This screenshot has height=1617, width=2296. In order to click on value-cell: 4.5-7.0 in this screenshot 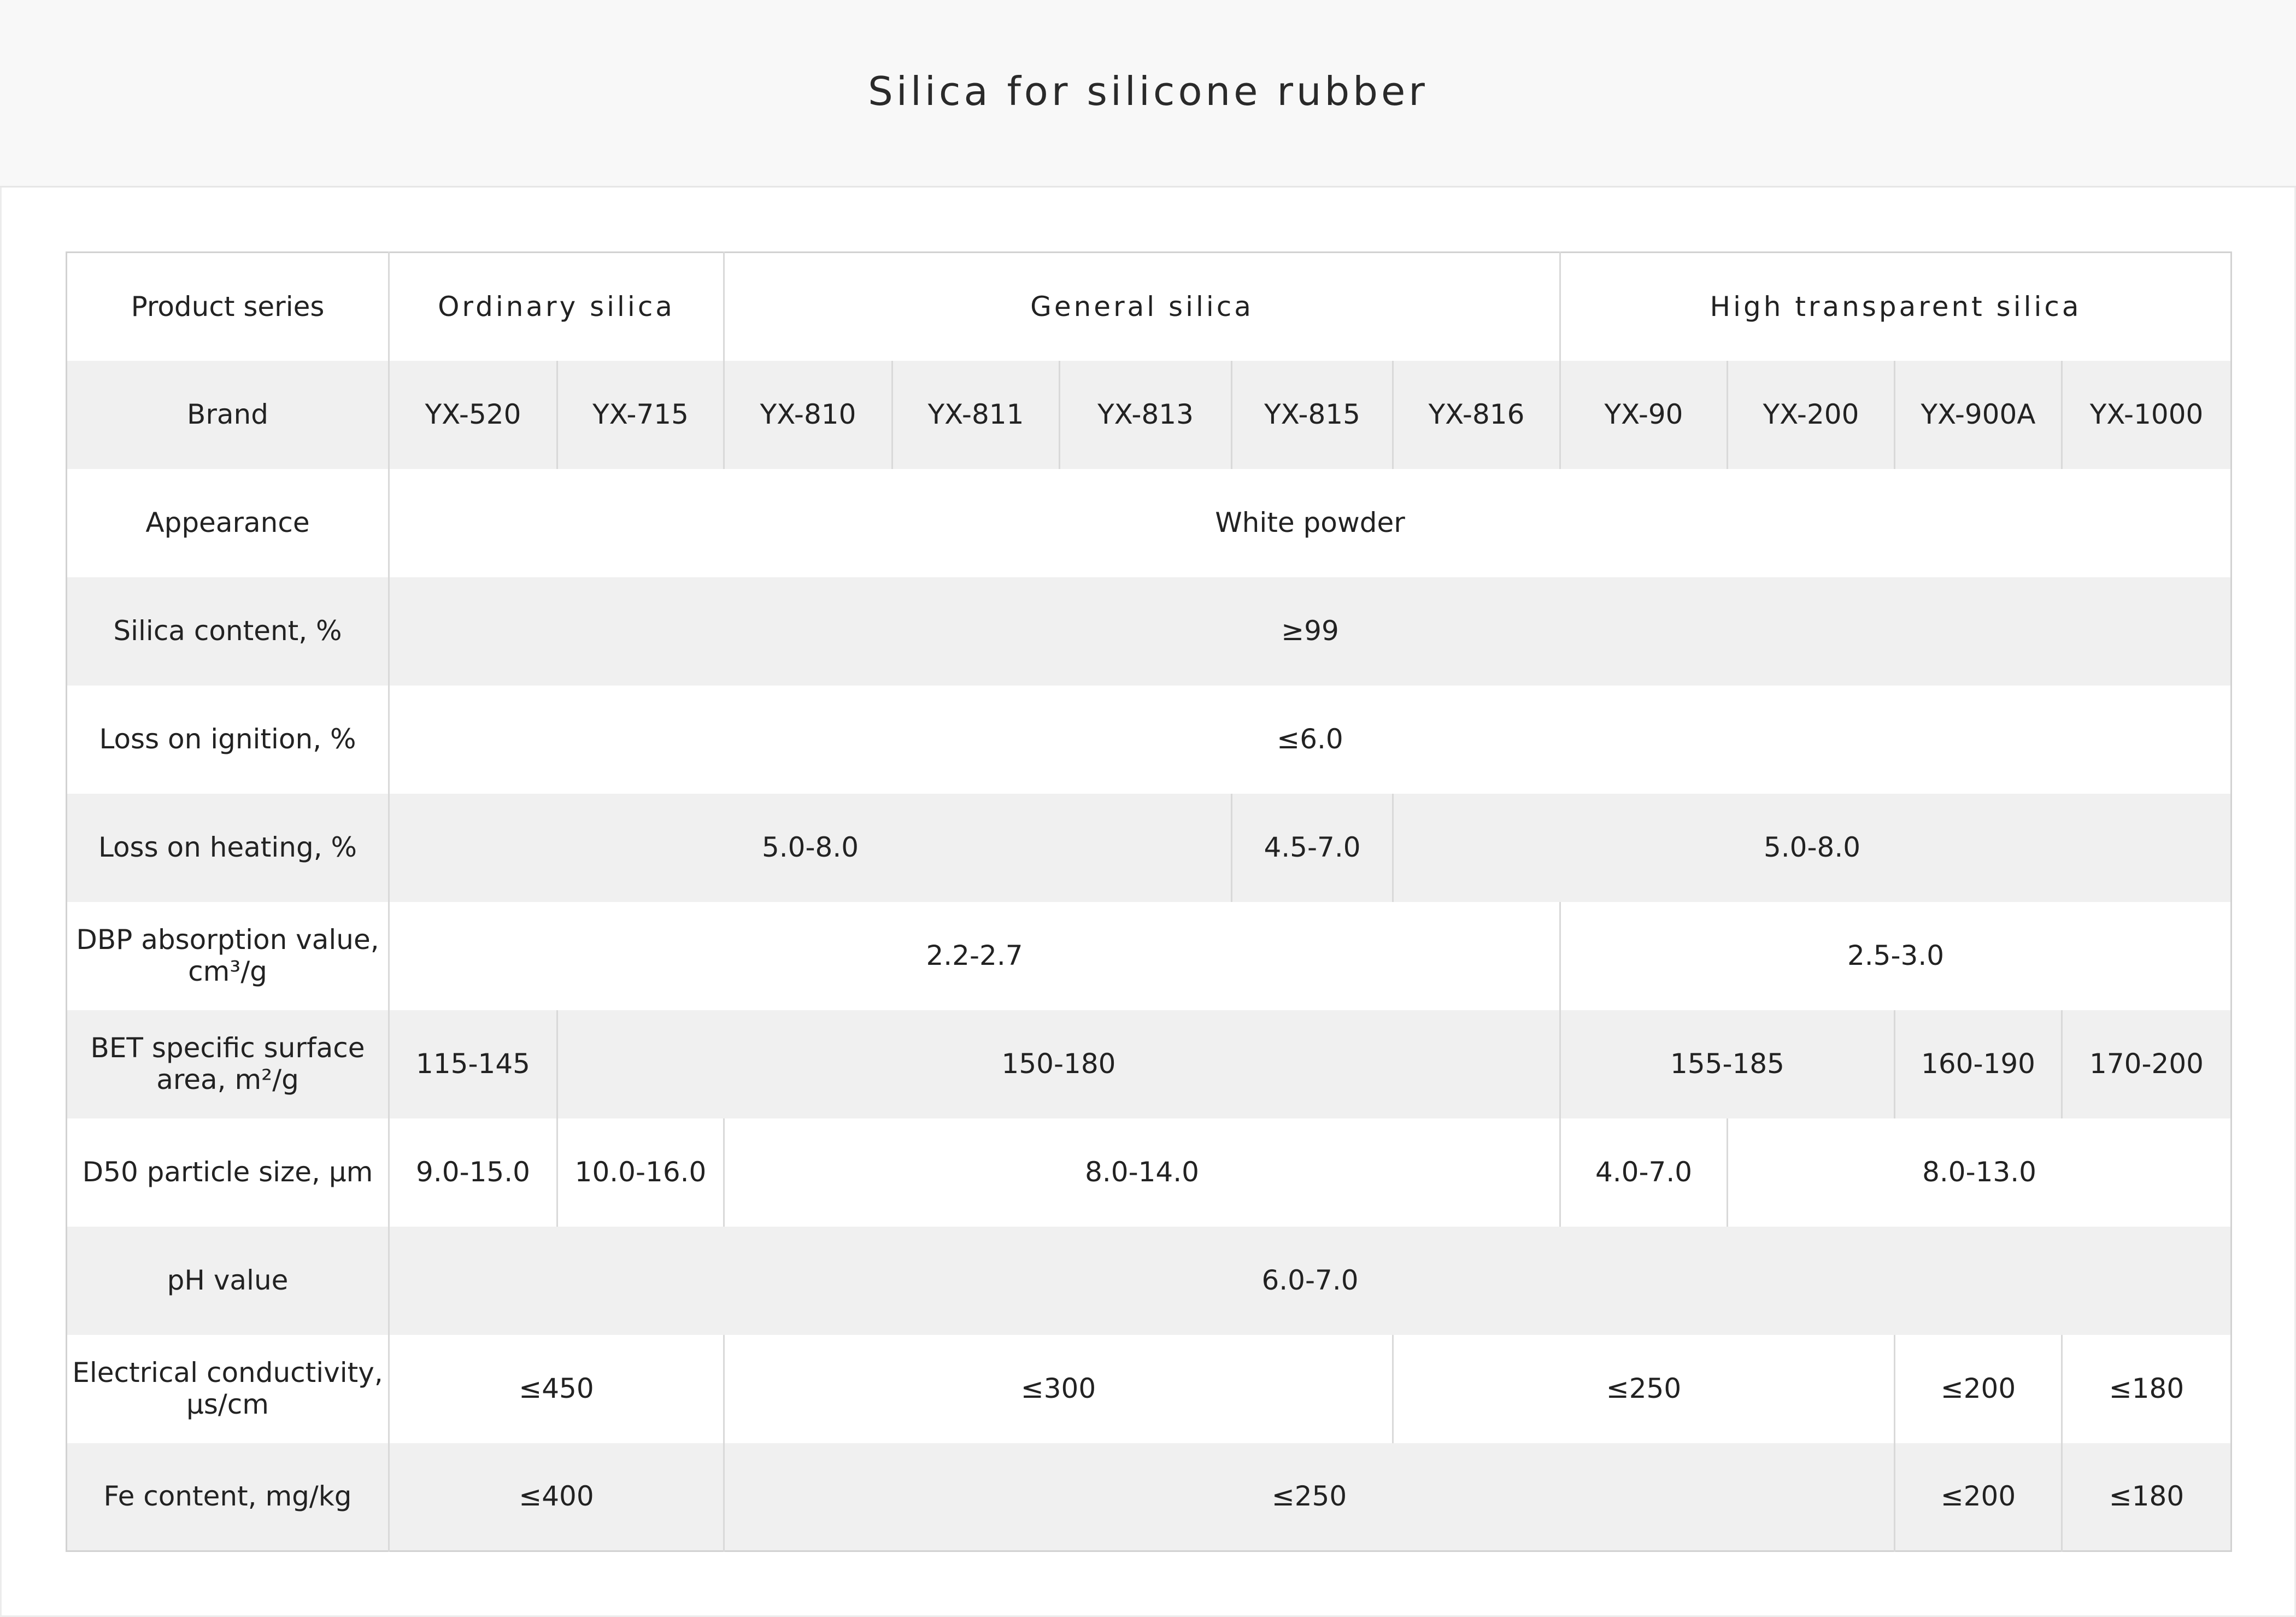, I will do `click(1312, 847)`.